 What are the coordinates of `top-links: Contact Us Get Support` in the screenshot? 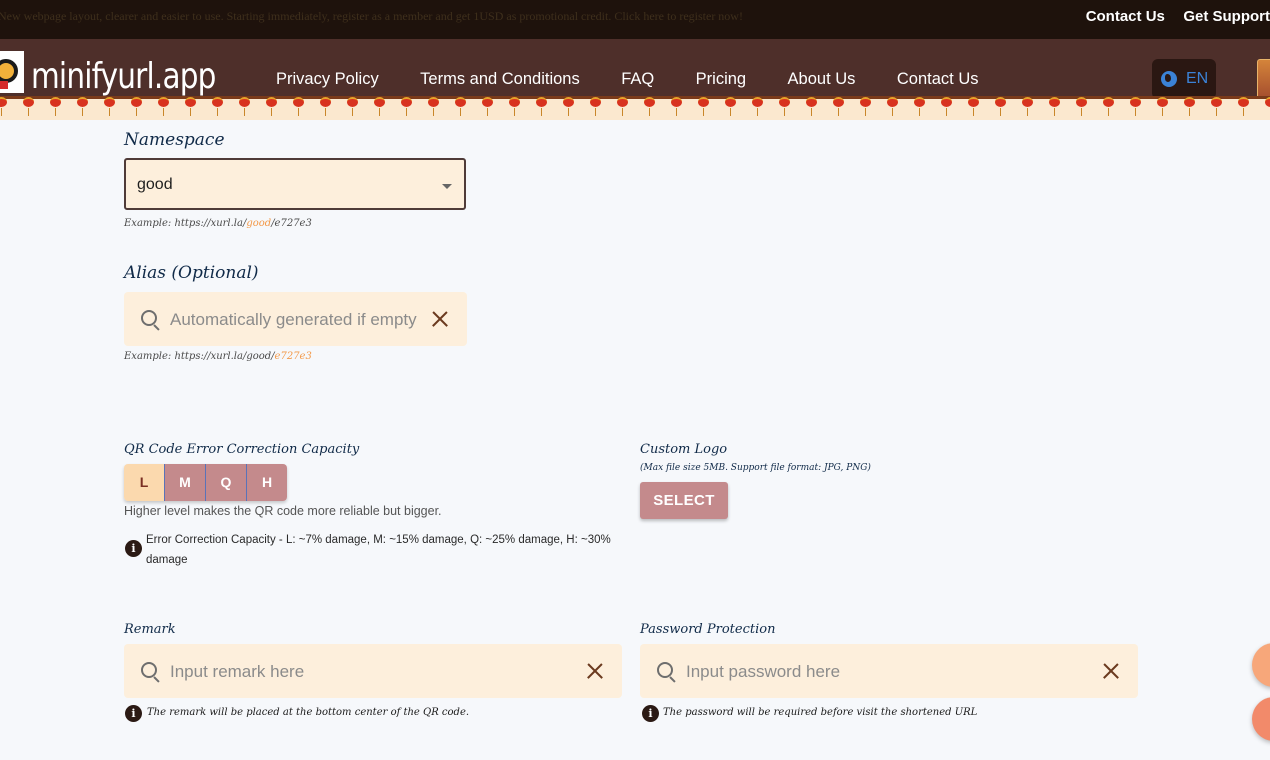 It's located at (1171, 17).